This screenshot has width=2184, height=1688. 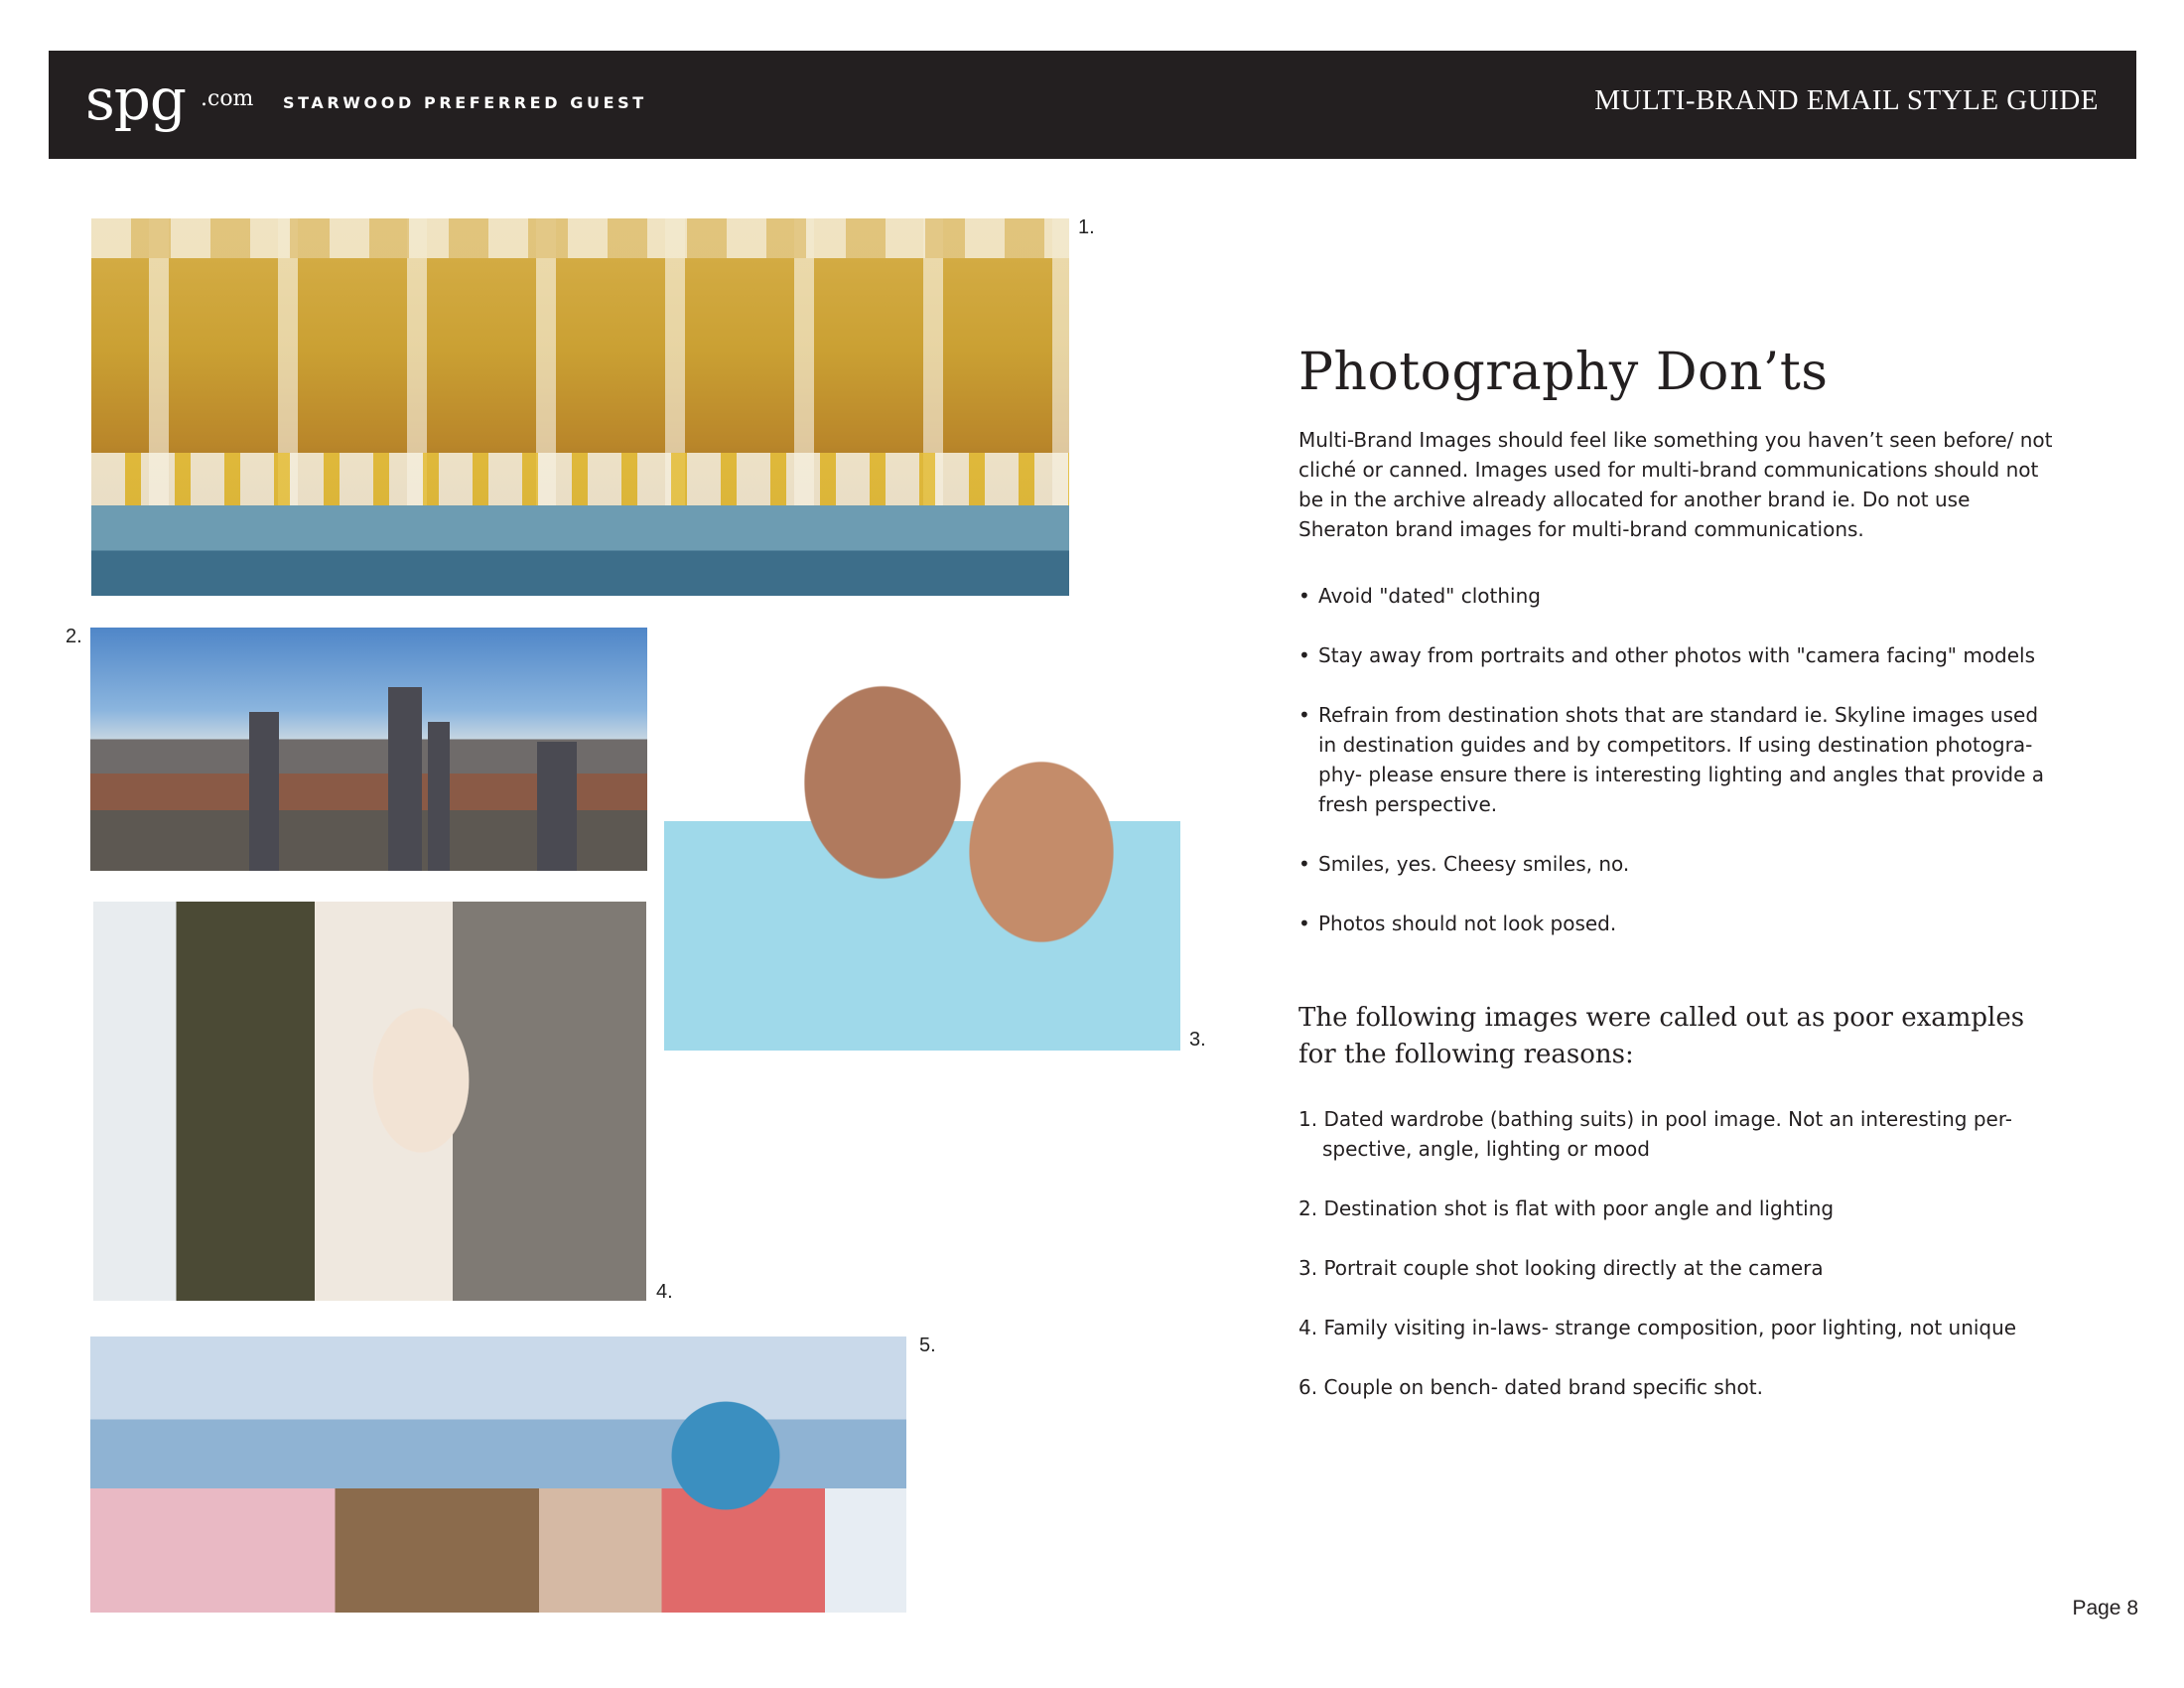 What do you see at coordinates (664, 1292) in the screenshot?
I see `photo-caption-4: 4.` at bounding box center [664, 1292].